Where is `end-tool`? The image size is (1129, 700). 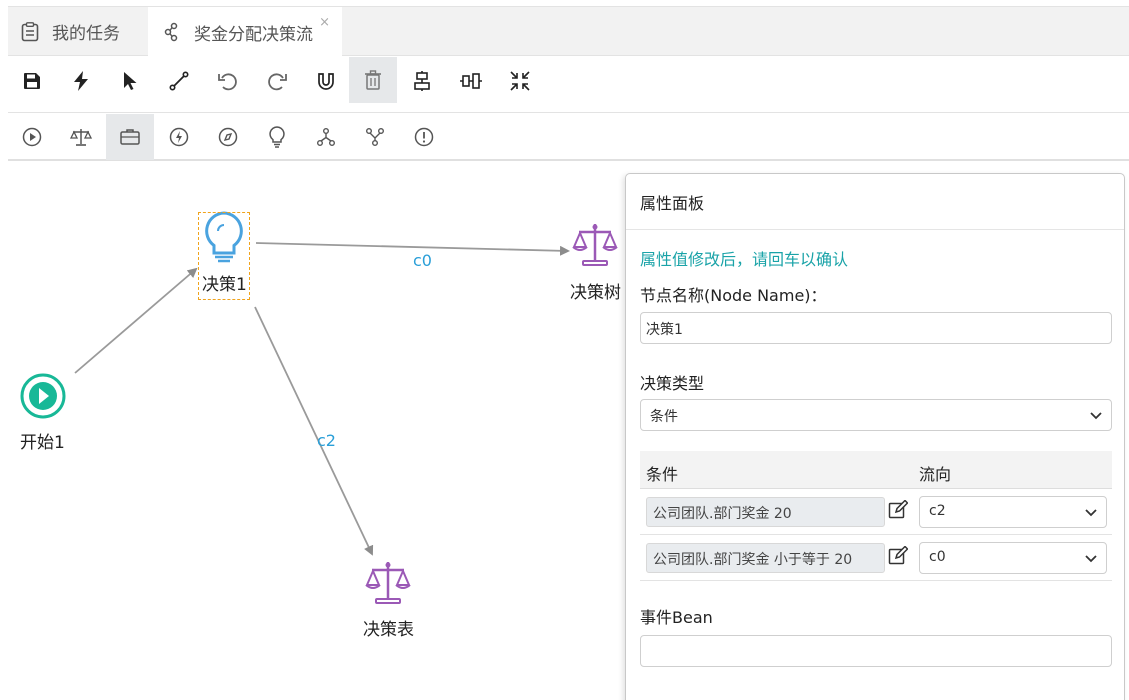 end-tool is located at coordinates (424, 137).